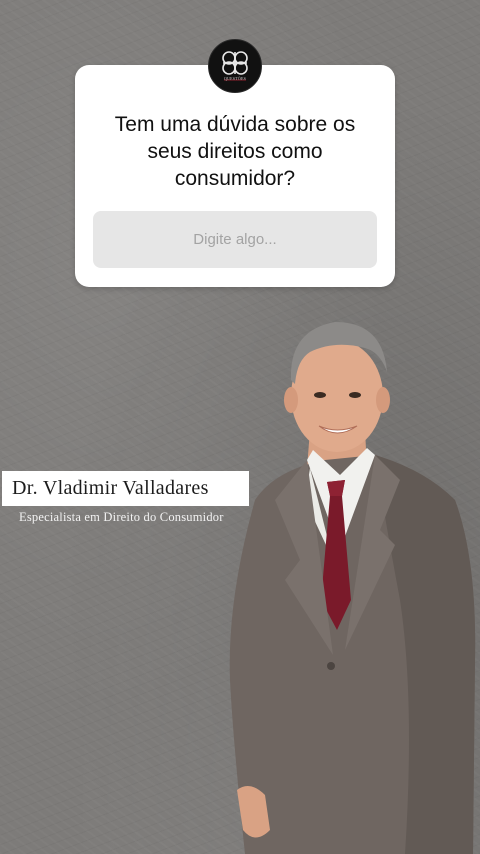 The width and height of the screenshot is (480, 854). I want to click on lawyer-name: Dr. Vladimir Valladares, so click(110, 488).